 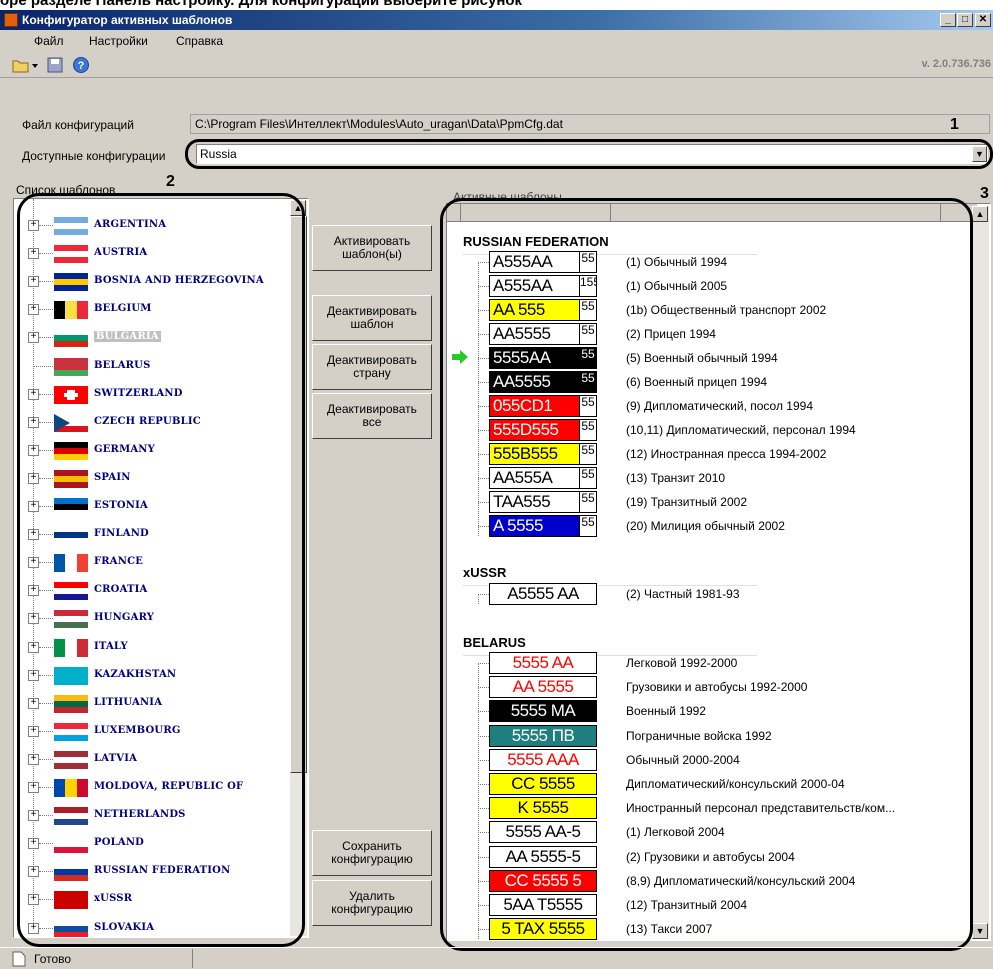 I want to click on save-config-button: Сохранить конфигурацию, so click(x=372, y=853).